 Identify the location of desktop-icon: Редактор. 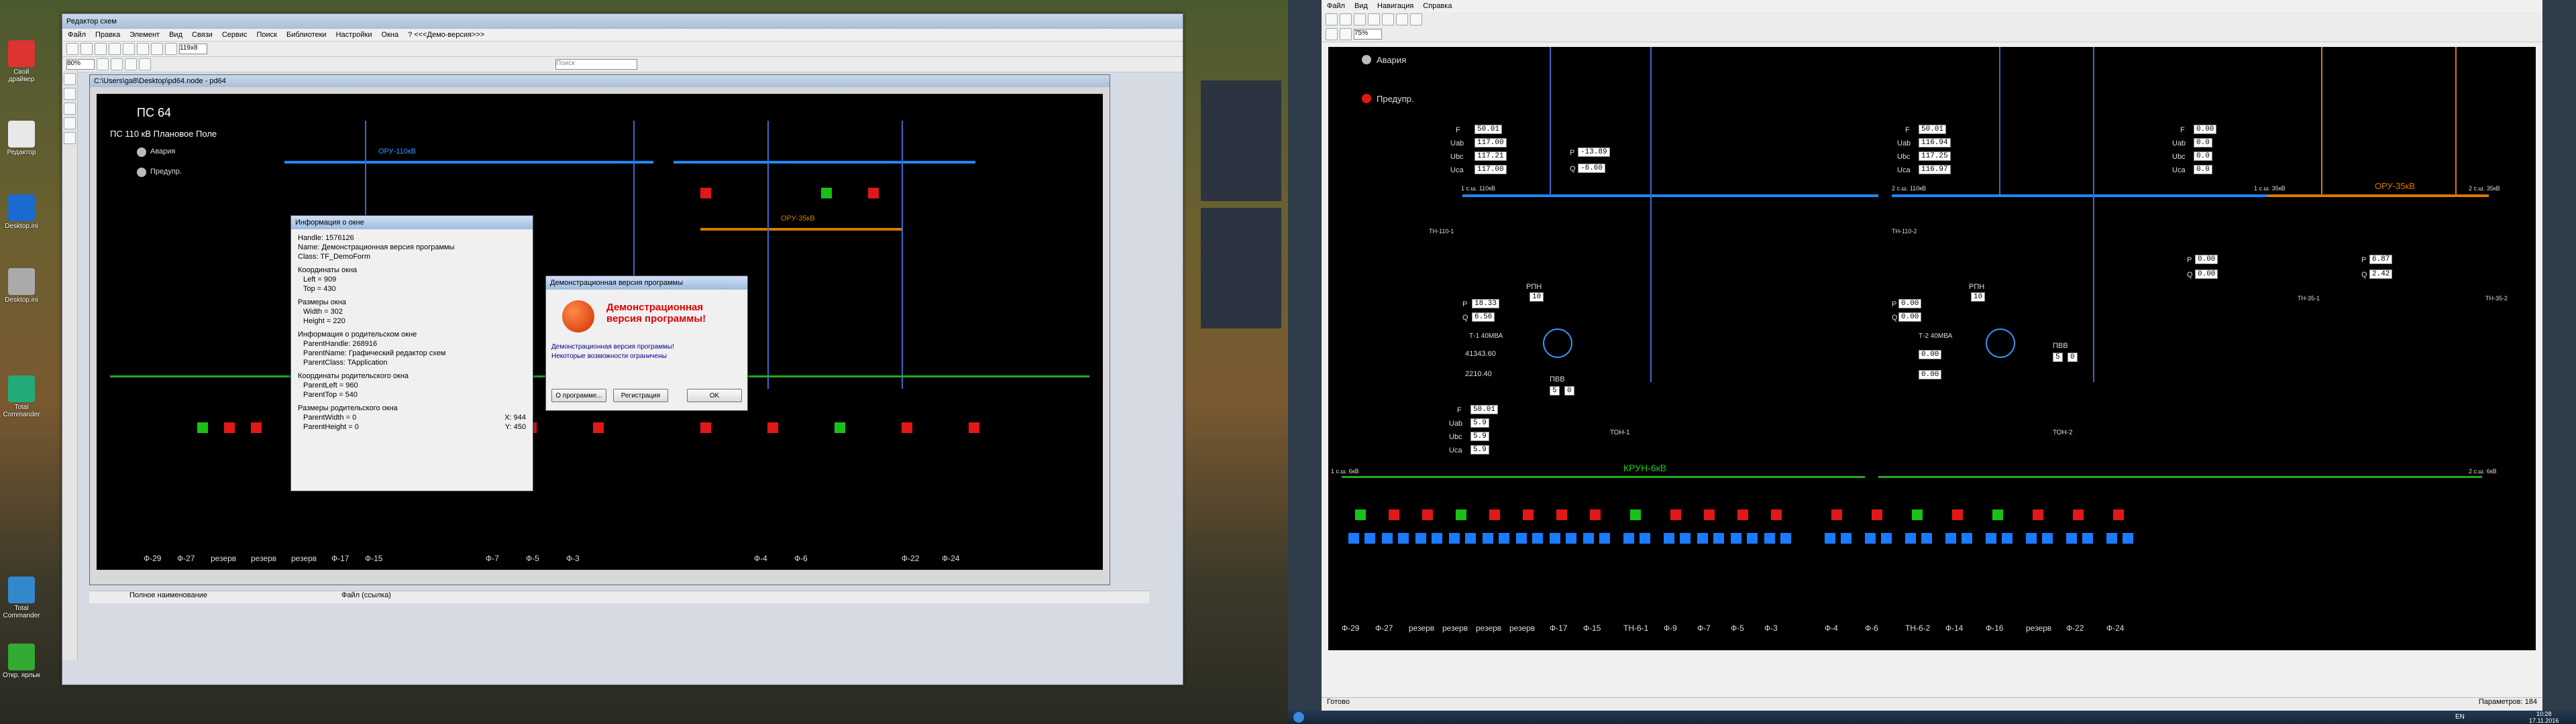
(21, 138).